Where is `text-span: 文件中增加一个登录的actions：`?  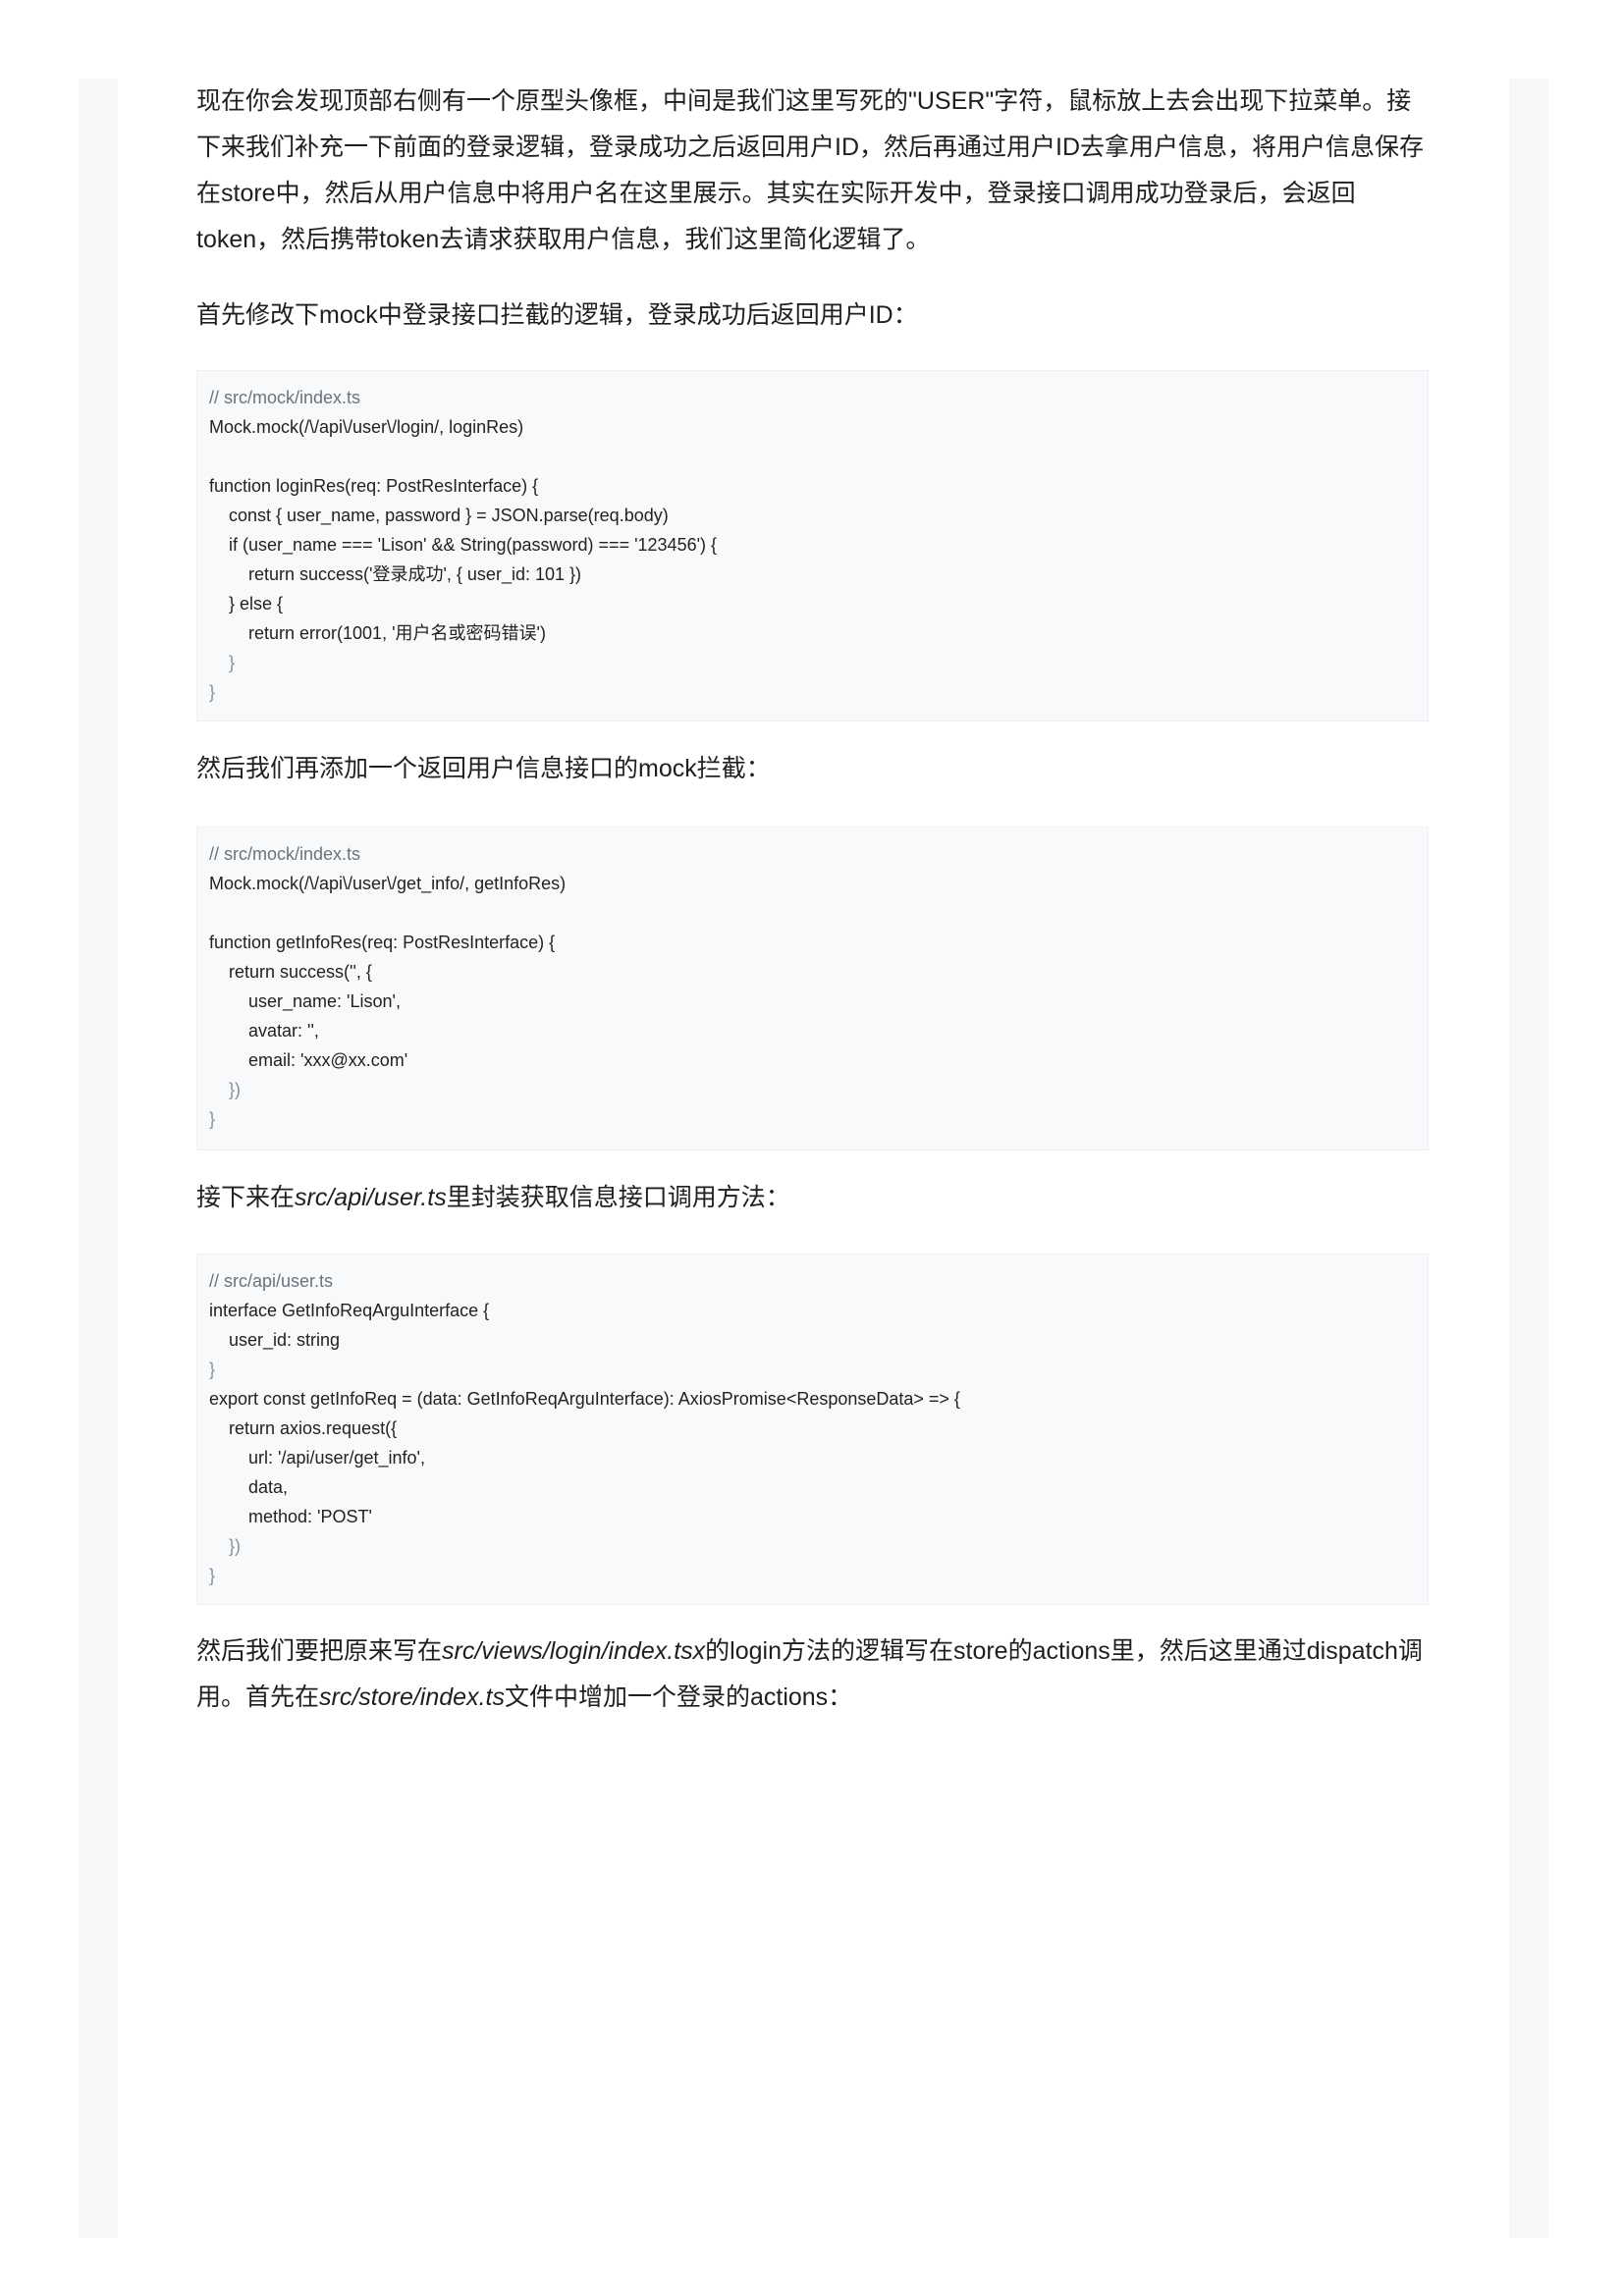
text-span: 文件中增加一个登录的actions： is located at coordinates (678, 1697).